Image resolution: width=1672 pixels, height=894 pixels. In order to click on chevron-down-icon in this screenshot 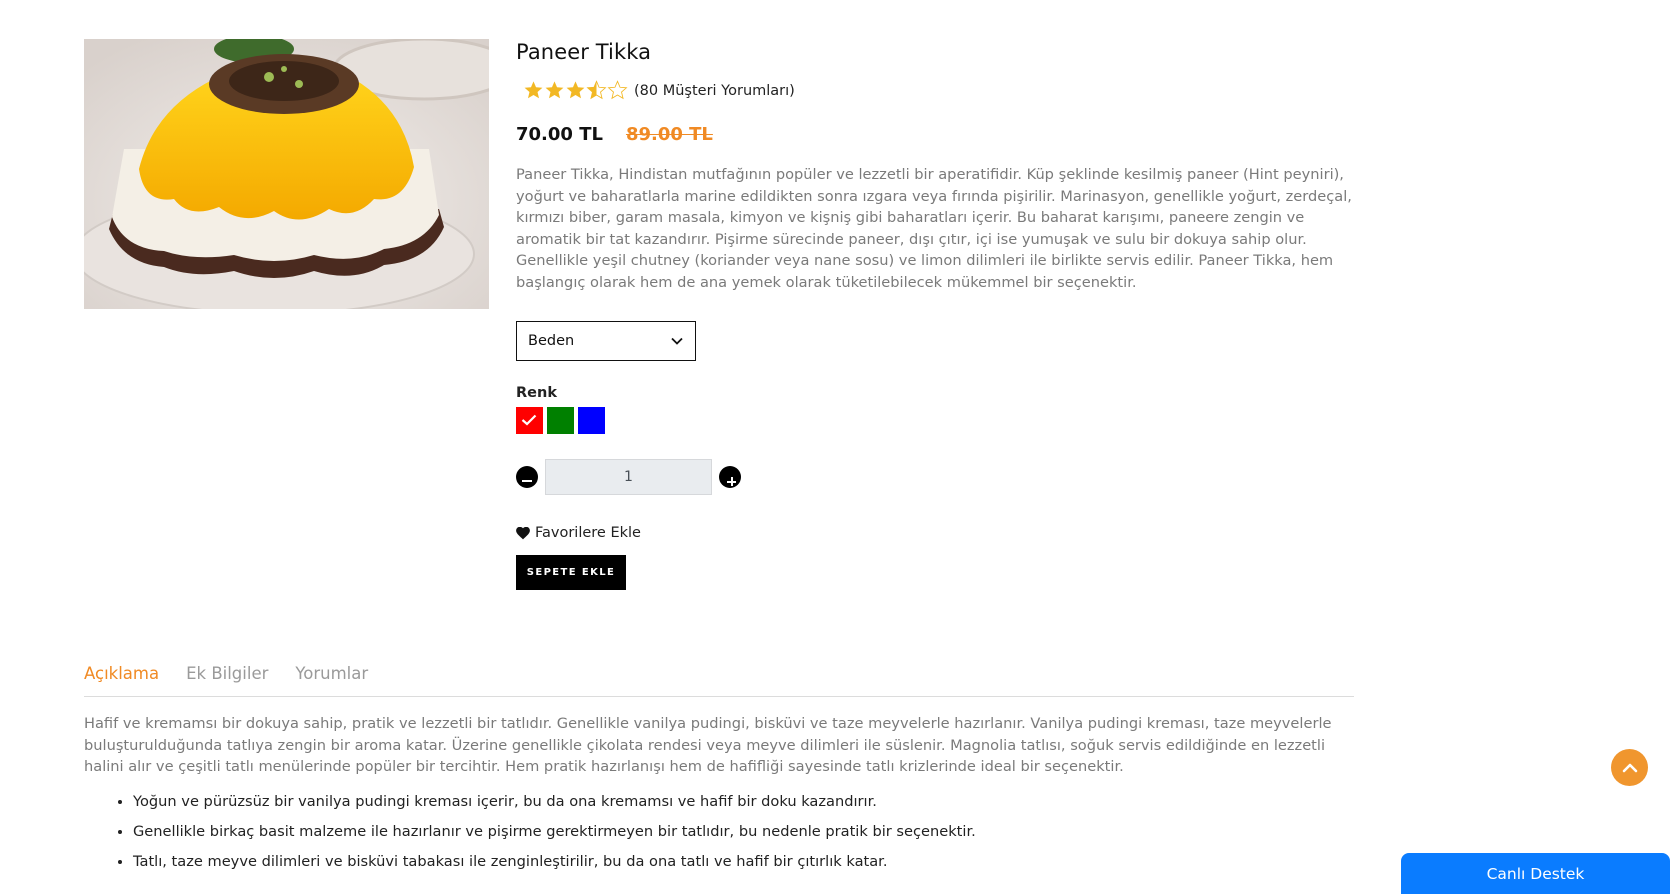, I will do `click(677, 341)`.